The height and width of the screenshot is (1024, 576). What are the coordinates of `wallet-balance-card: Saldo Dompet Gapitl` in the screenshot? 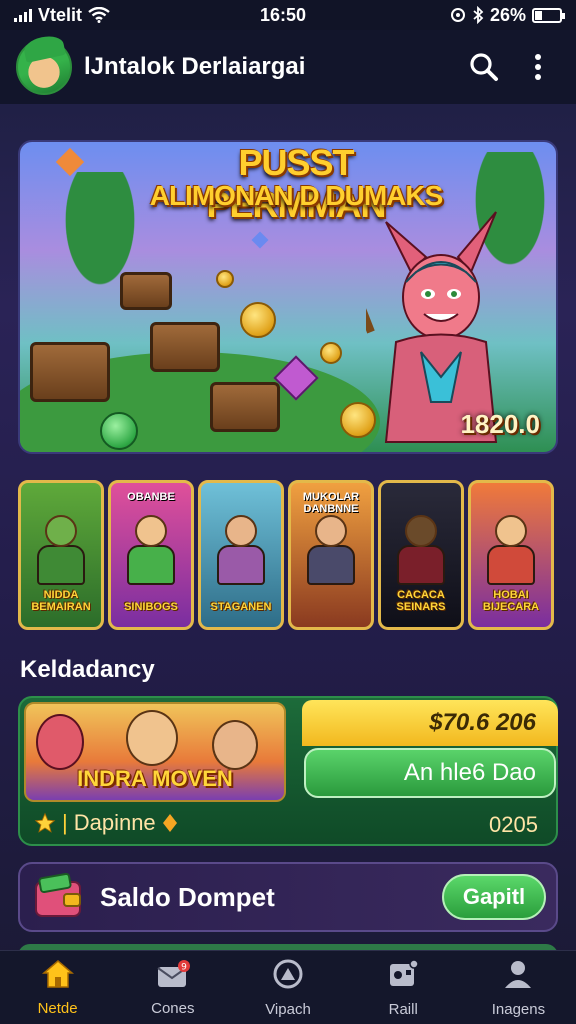 It's located at (288, 897).